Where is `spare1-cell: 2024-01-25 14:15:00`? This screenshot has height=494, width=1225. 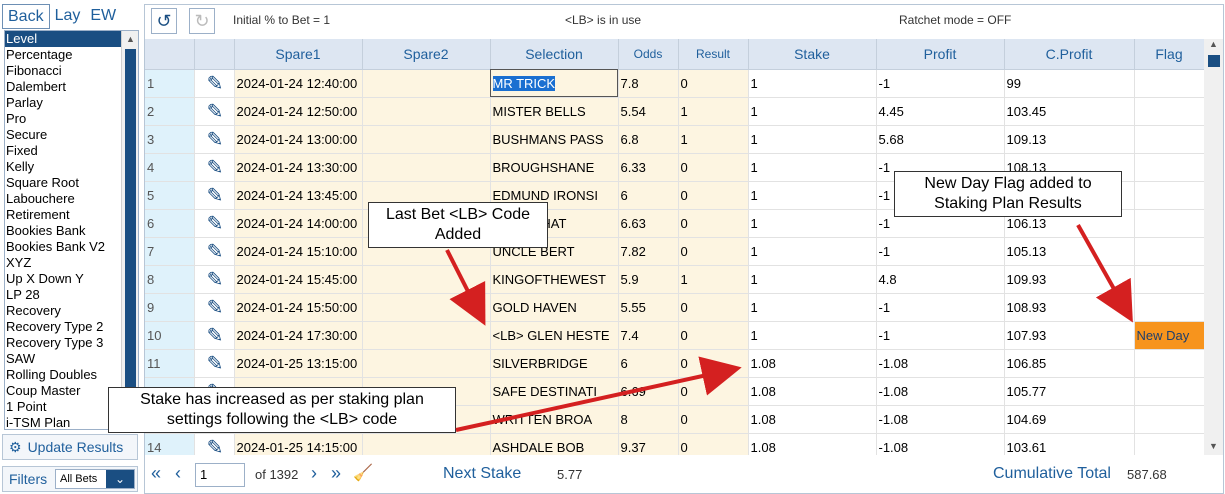
spare1-cell: 2024-01-25 14:15:00 is located at coordinates (298, 444).